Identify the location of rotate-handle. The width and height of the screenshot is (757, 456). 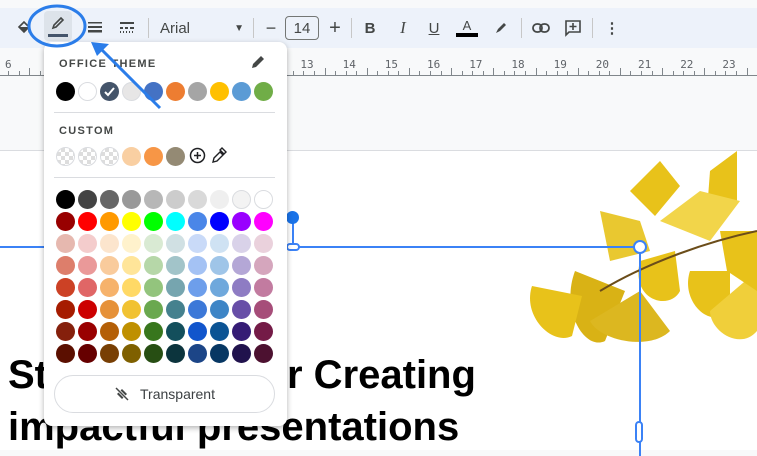
(292, 217).